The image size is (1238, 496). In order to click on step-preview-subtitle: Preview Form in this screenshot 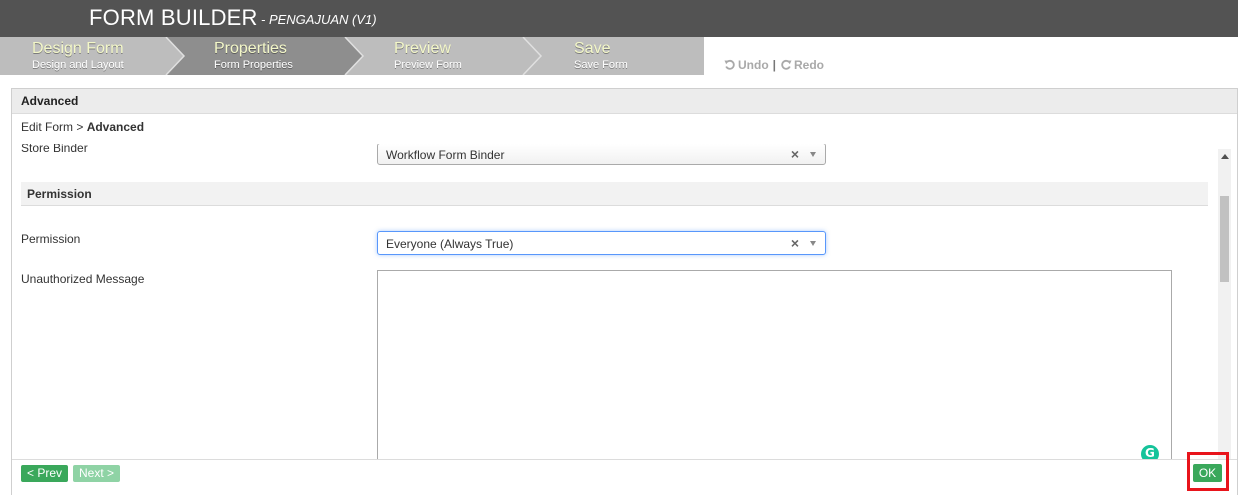, I will do `click(428, 65)`.